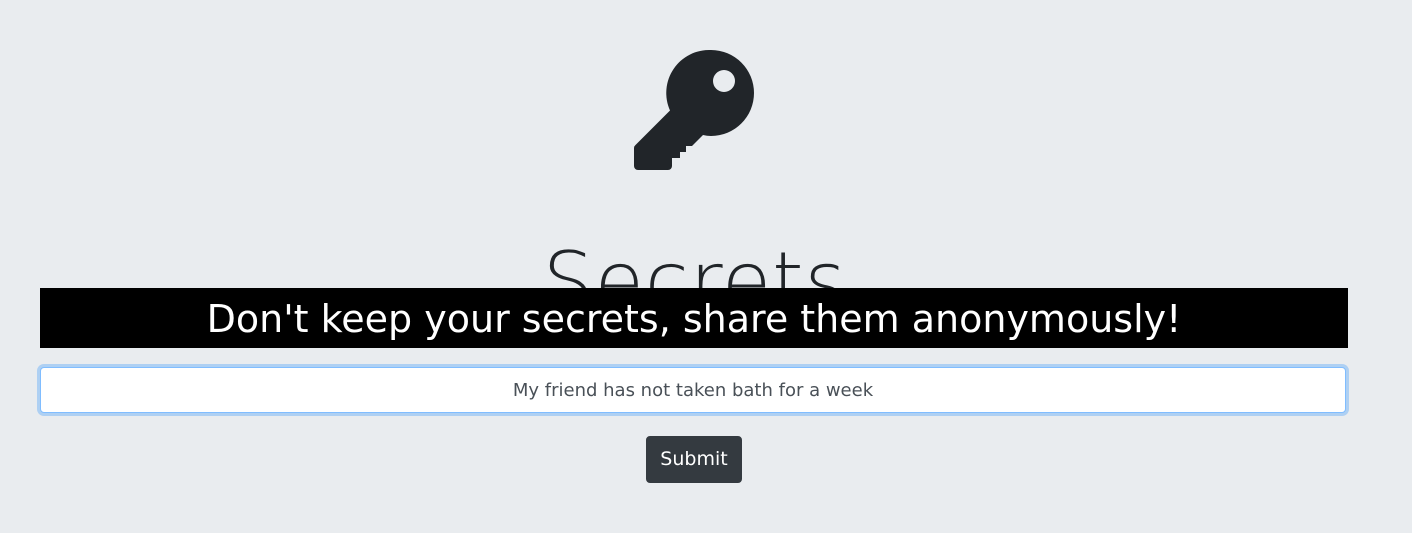 Image resolution: width=1412 pixels, height=533 pixels. I want to click on secret-input, so click(693, 390).